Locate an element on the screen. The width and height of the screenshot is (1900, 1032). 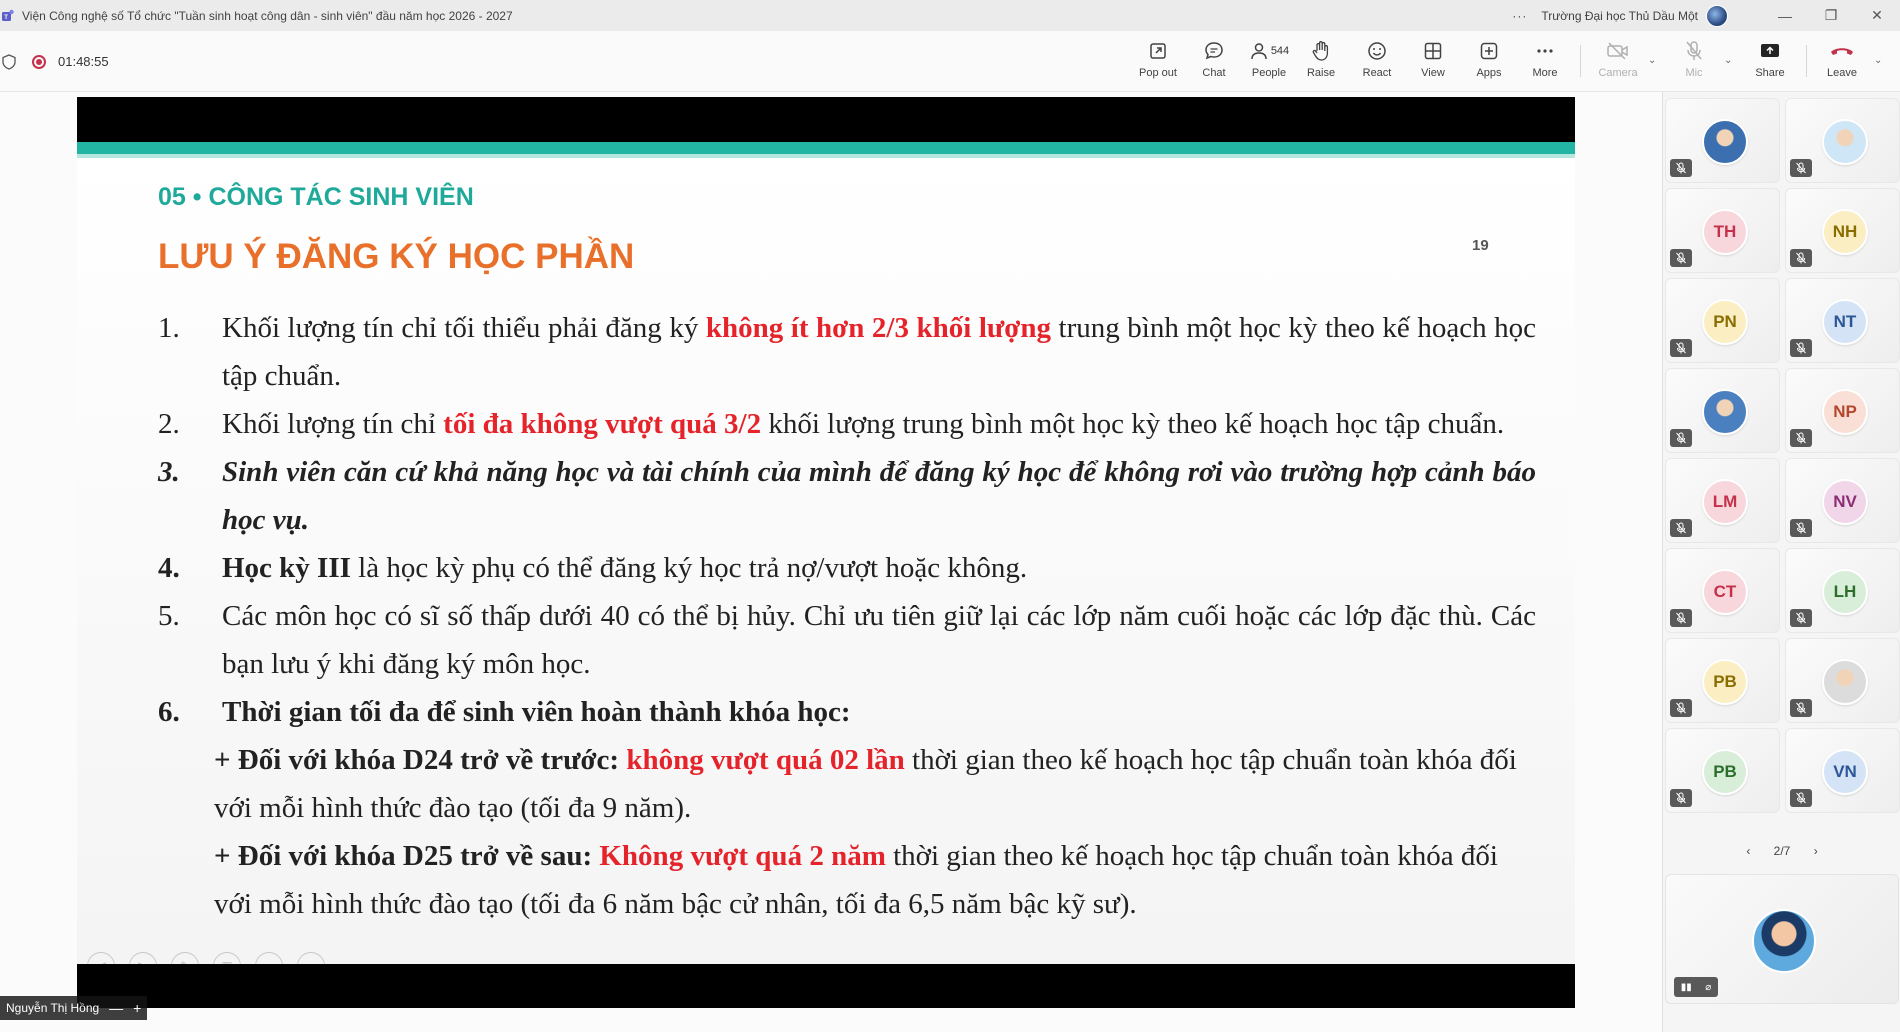
participant-tile: LM is located at coordinates (1722, 500).